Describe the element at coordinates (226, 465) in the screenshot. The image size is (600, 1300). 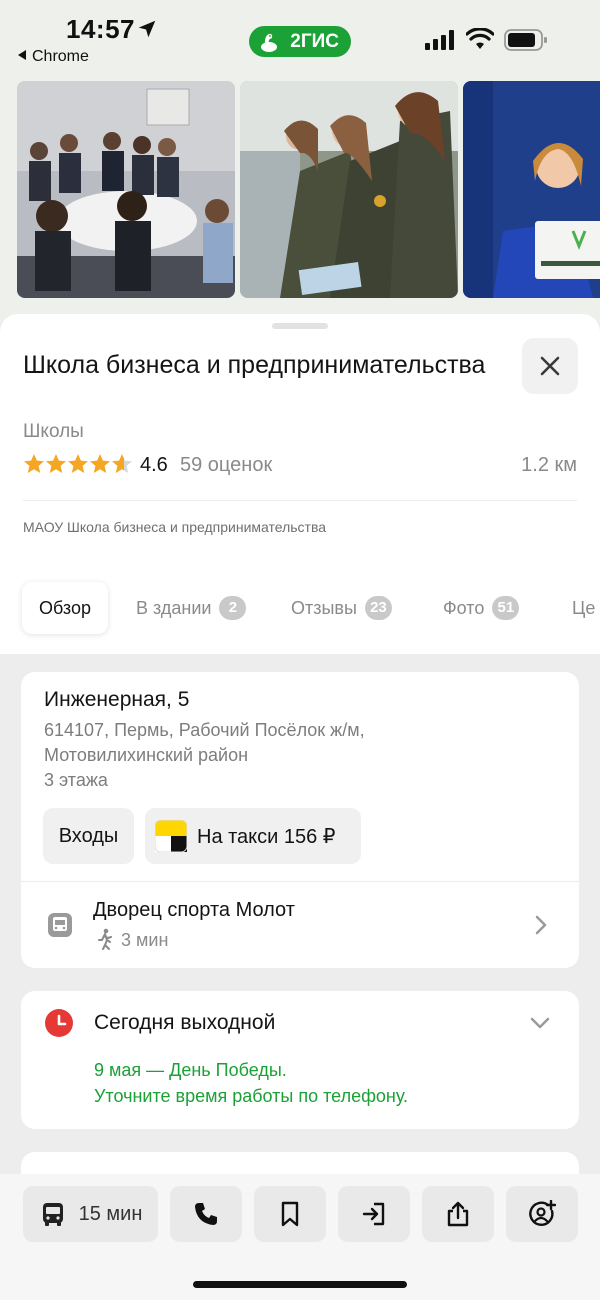
I see `reviews-count: 59 оценок` at that location.